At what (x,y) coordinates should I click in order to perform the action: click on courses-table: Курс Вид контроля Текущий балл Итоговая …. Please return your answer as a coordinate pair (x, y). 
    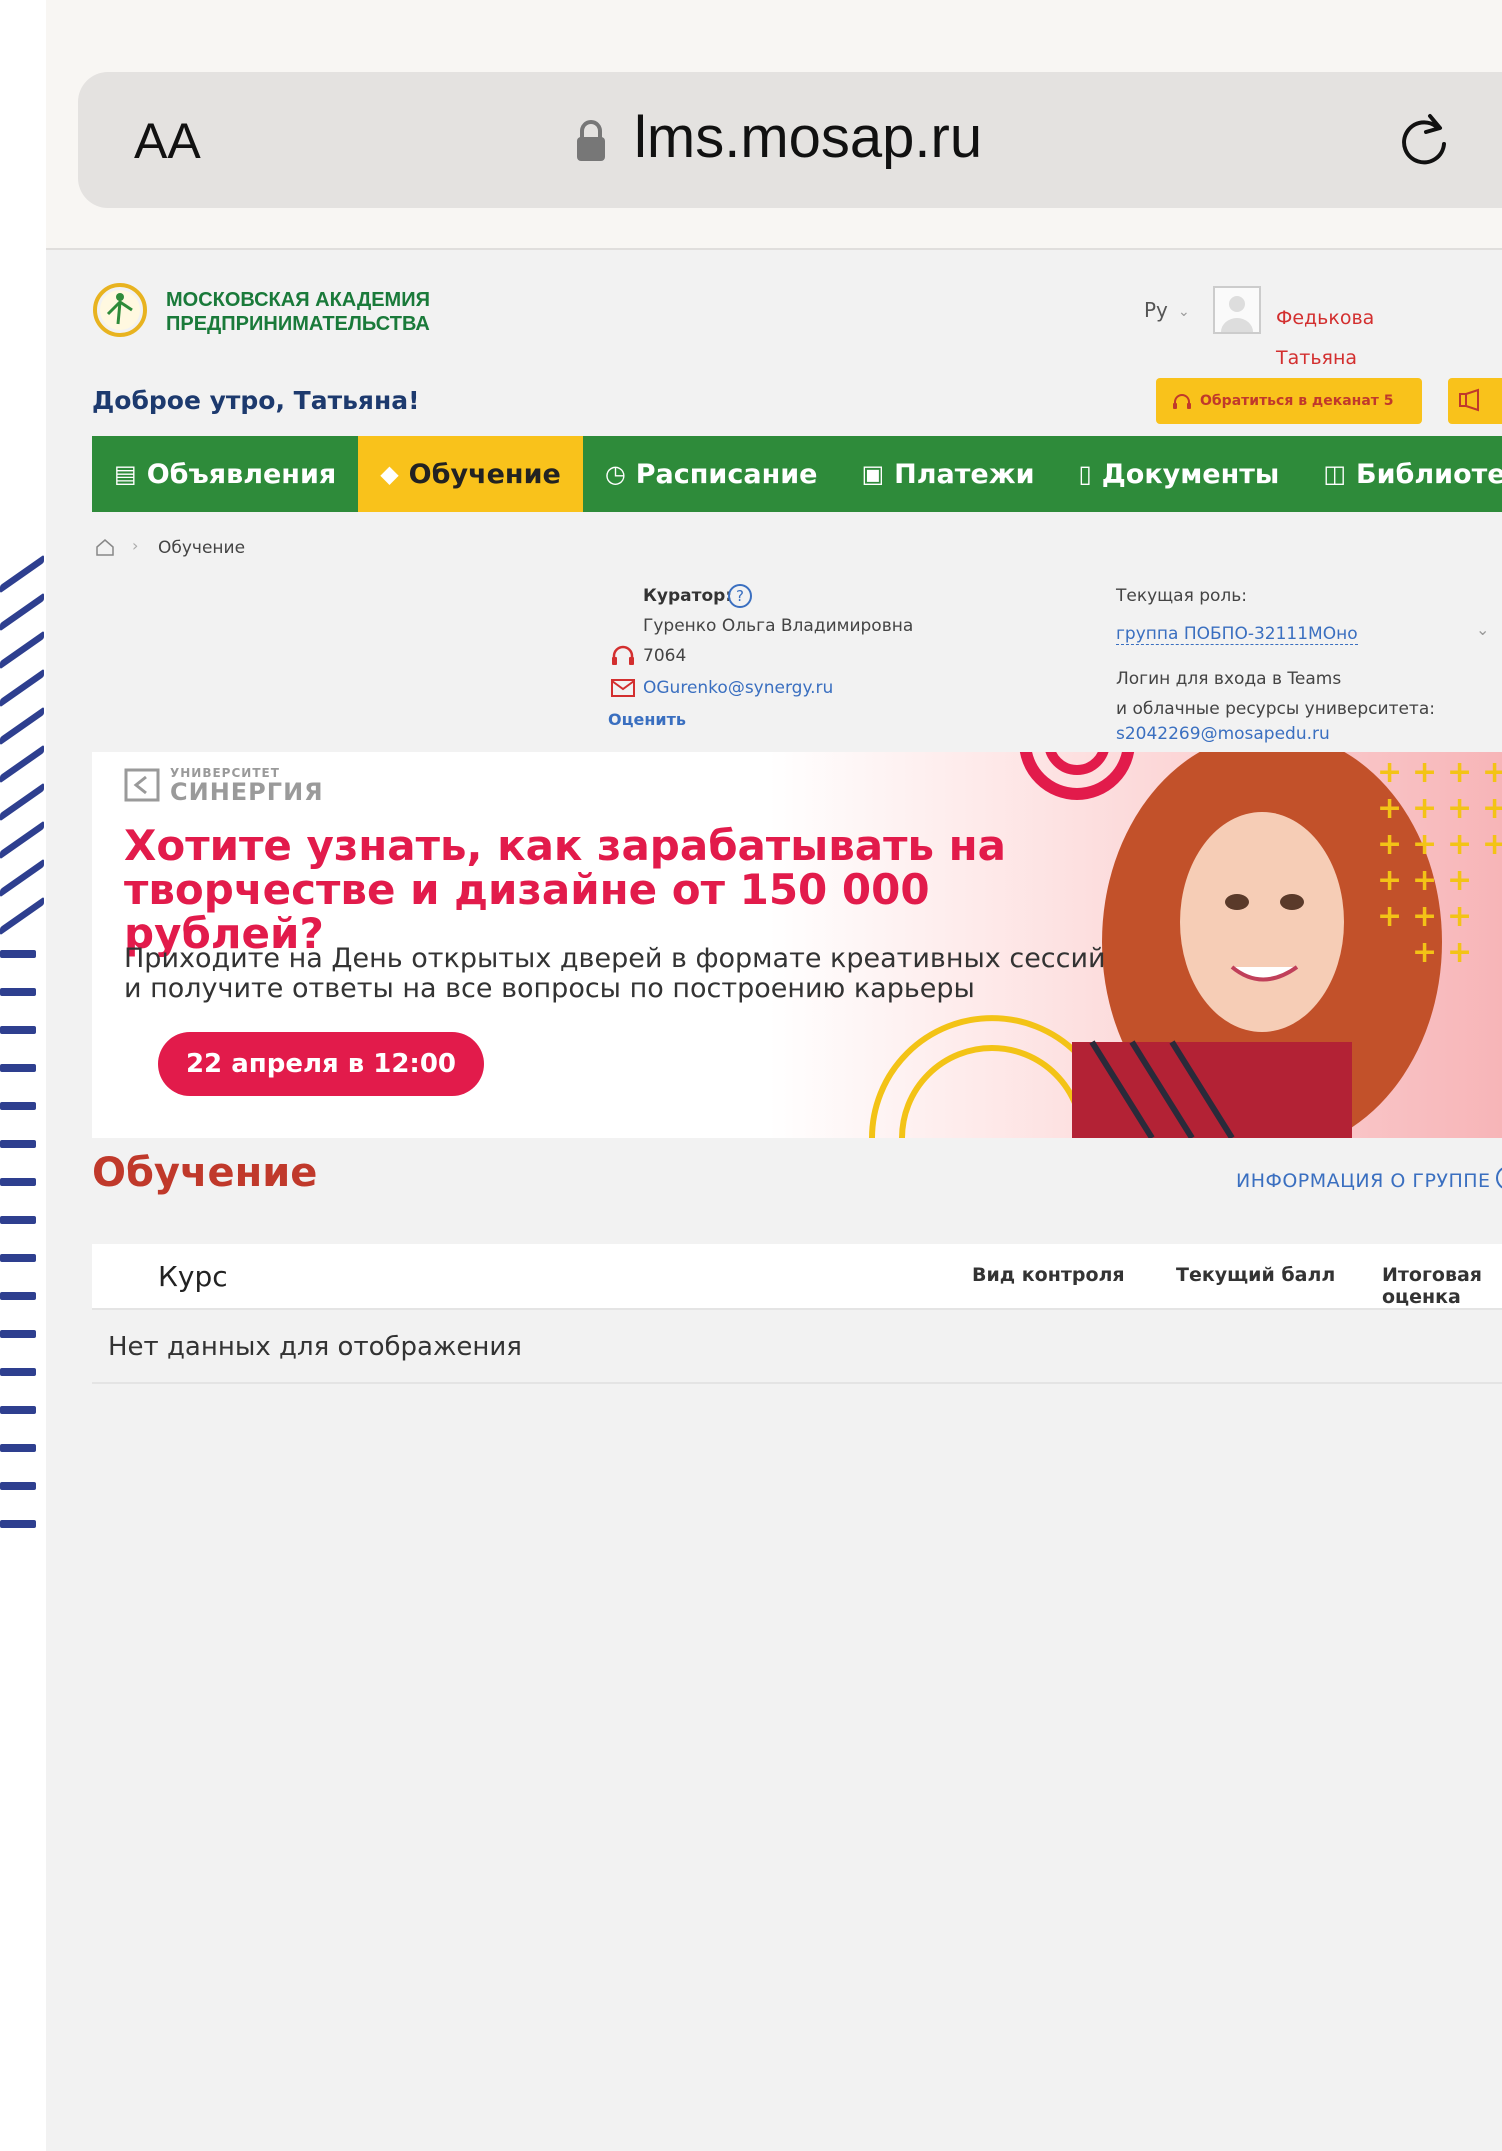
    Looking at the image, I should click on (797, 1314).